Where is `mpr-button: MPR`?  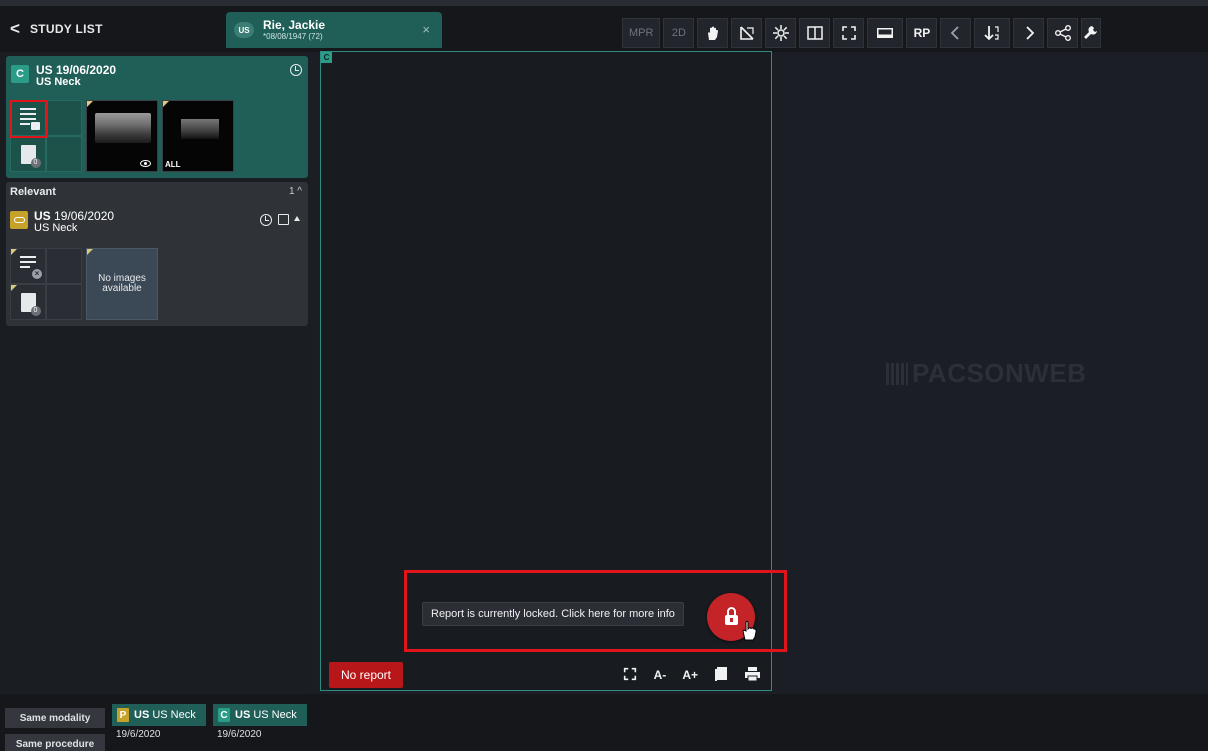 mpr-button: MPR is located at coordinates (641, 33).